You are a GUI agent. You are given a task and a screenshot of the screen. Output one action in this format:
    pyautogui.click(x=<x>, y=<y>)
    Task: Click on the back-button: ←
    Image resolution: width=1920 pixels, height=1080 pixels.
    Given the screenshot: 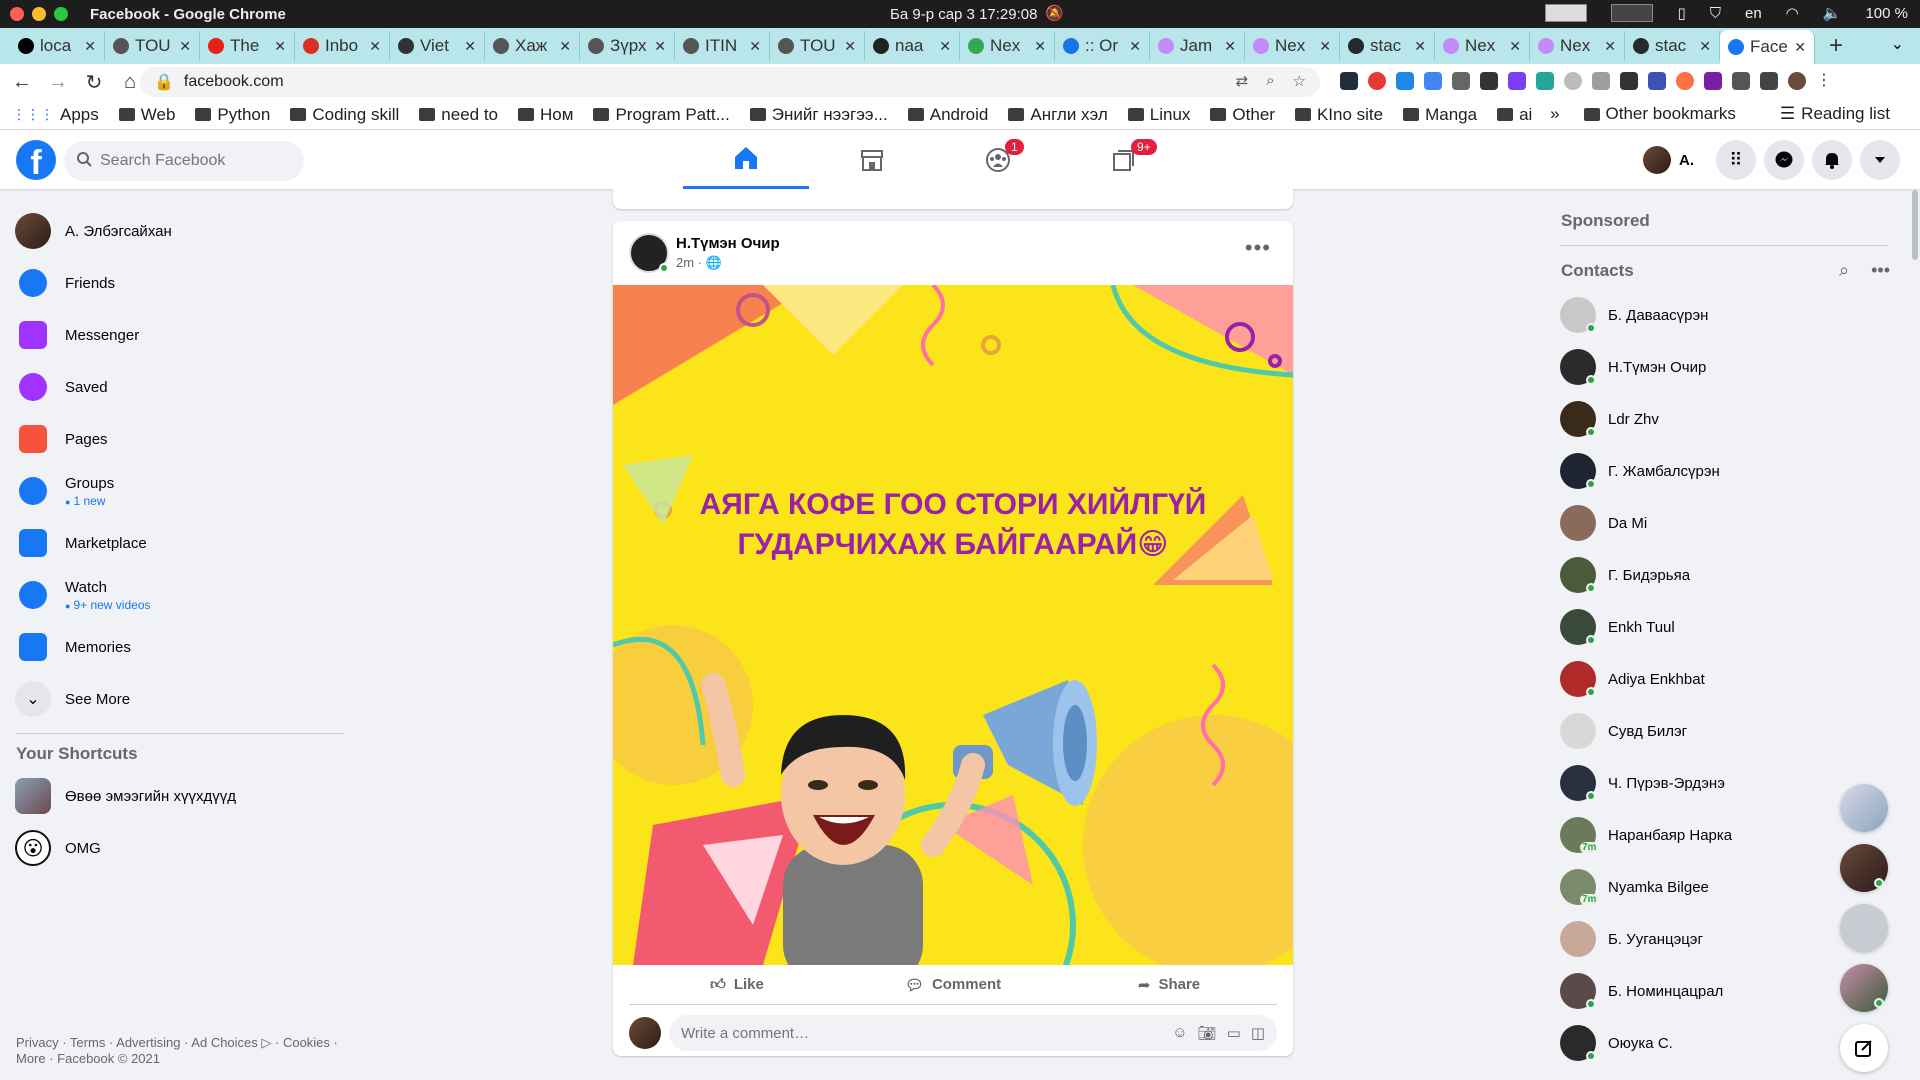 What is the action you would take?
    pyautogui.click(x=22, y=82)
    